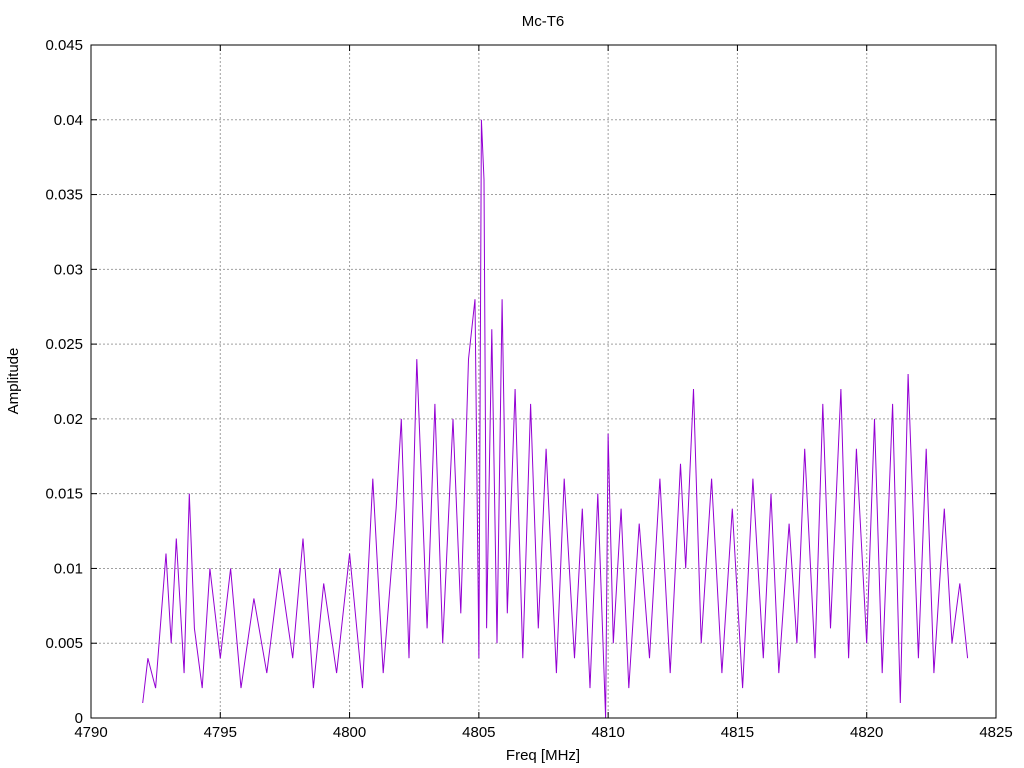 Image resolution: width=1024 pixels, height=768 pixels. Describe the element at coordinates (995, 732) in the screenshot. I see `x-tick-label: 4825` at that location.